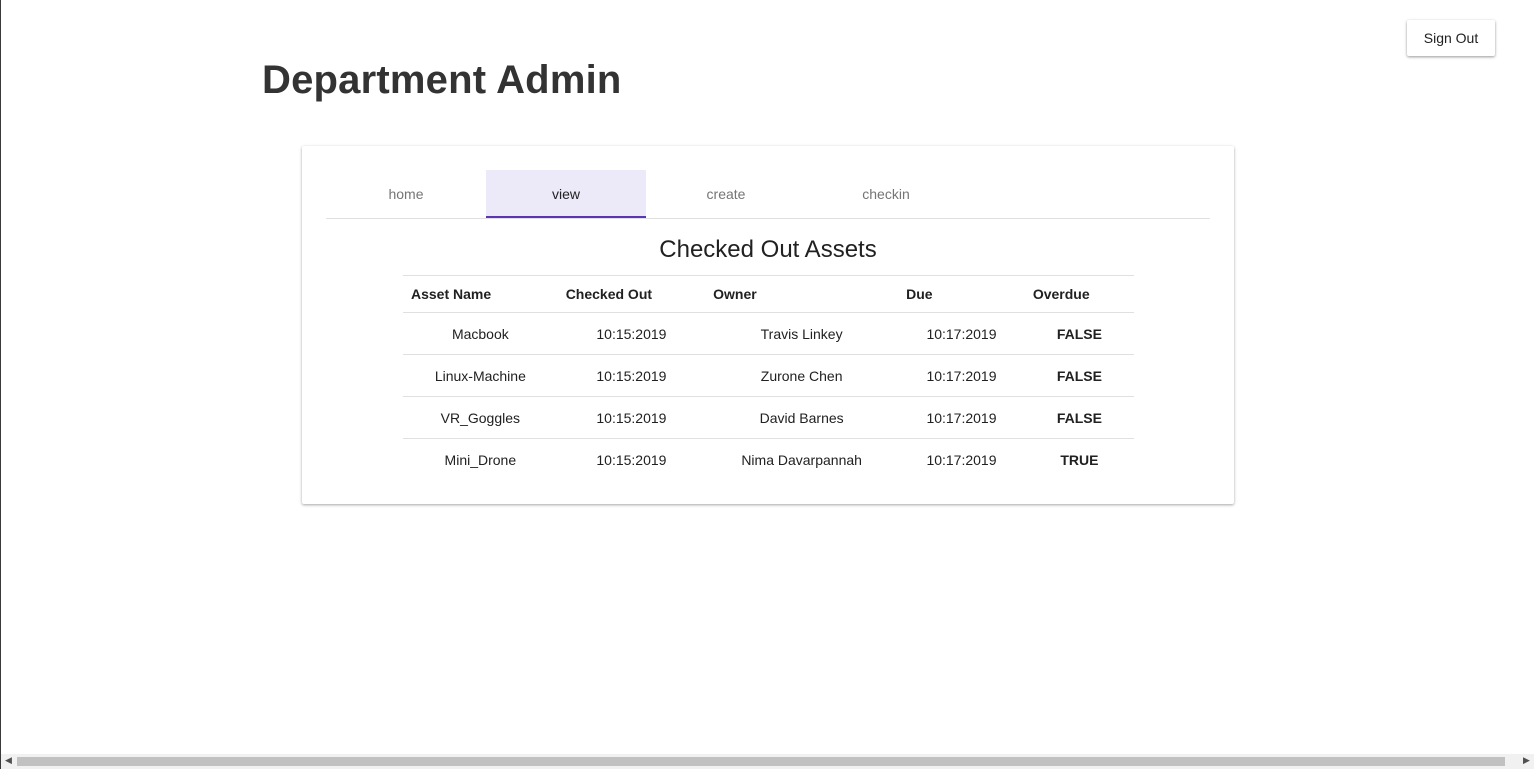 The image size is (1534, 769). Describe the element at coordinates (8, 761) in the screenshot. I see `scroll-left-arrow-icon: ◀` at that location.